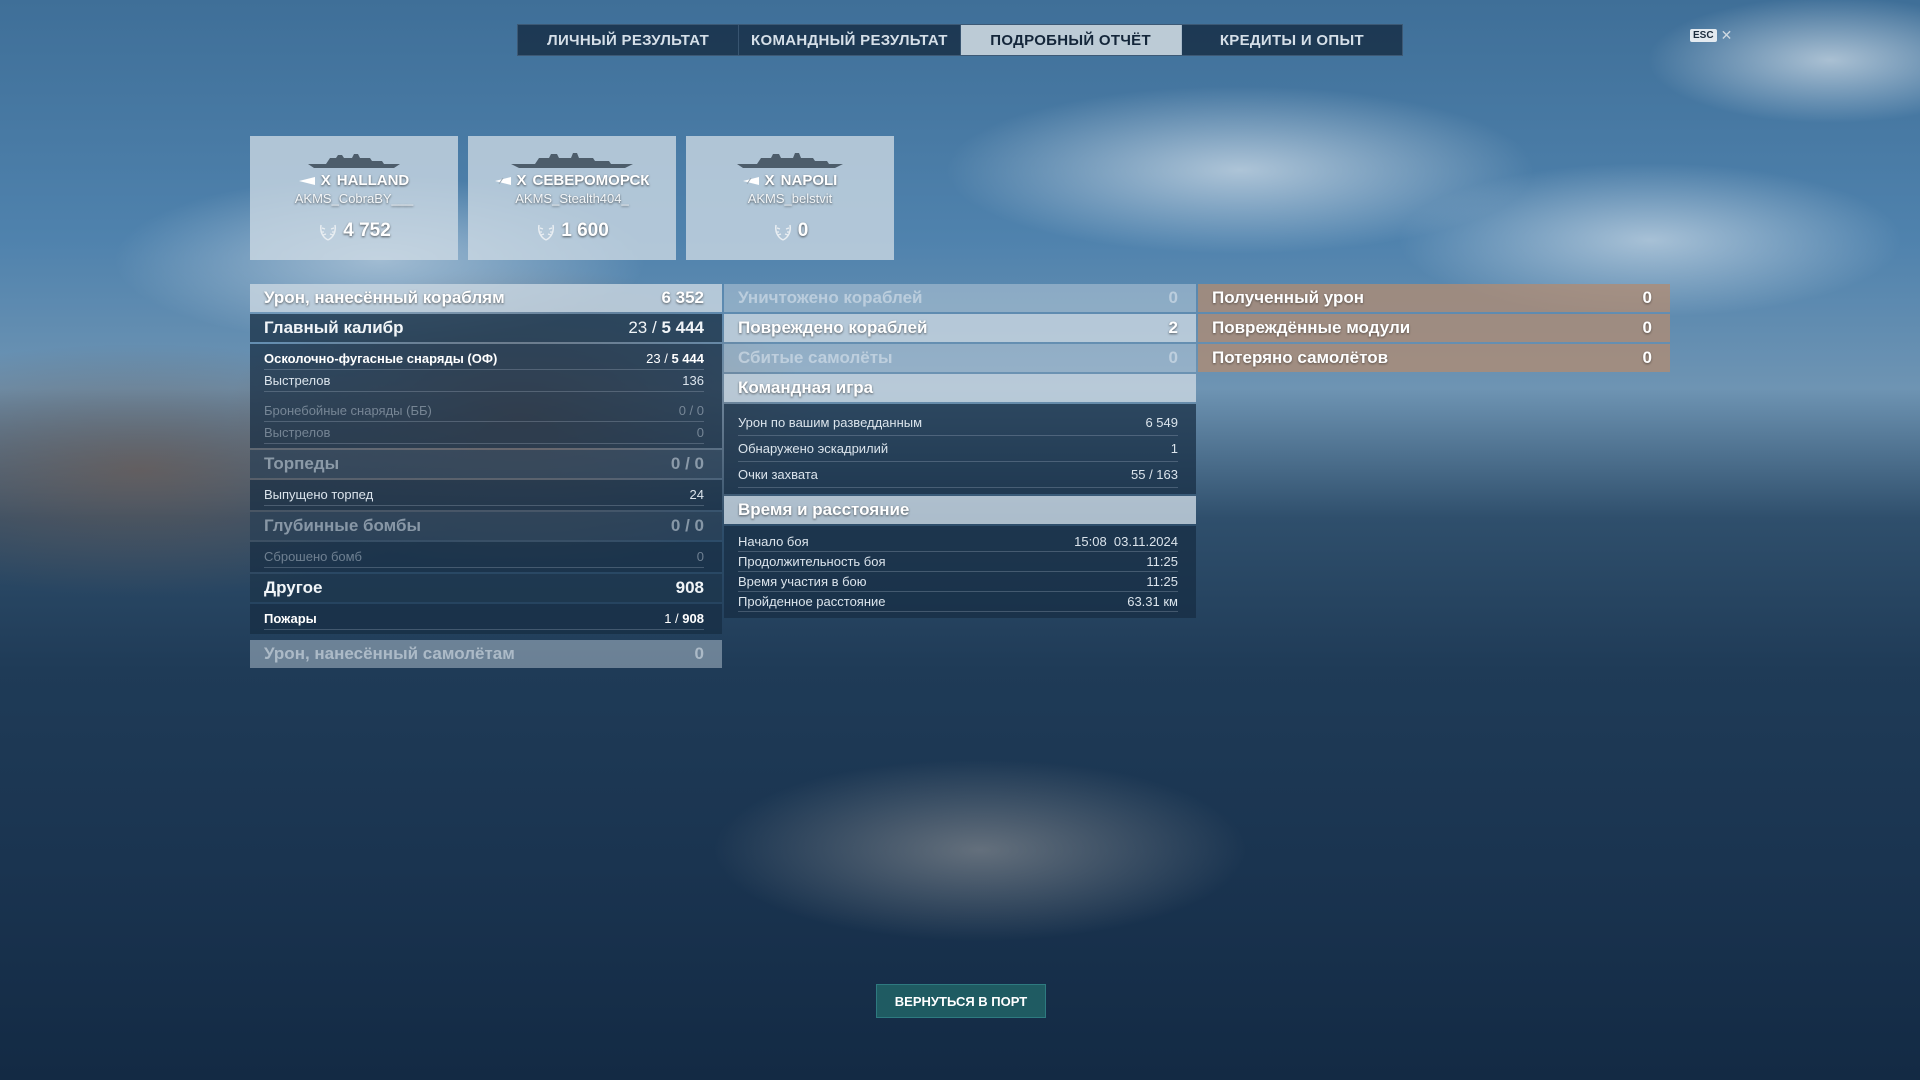 Image resolution: width=1920 pixels, height=1080 pixels. Describe the element at coordinates (591, 180) in the screenshot. I see `ship-title: СЕВЕРОМОРСК` at that location.